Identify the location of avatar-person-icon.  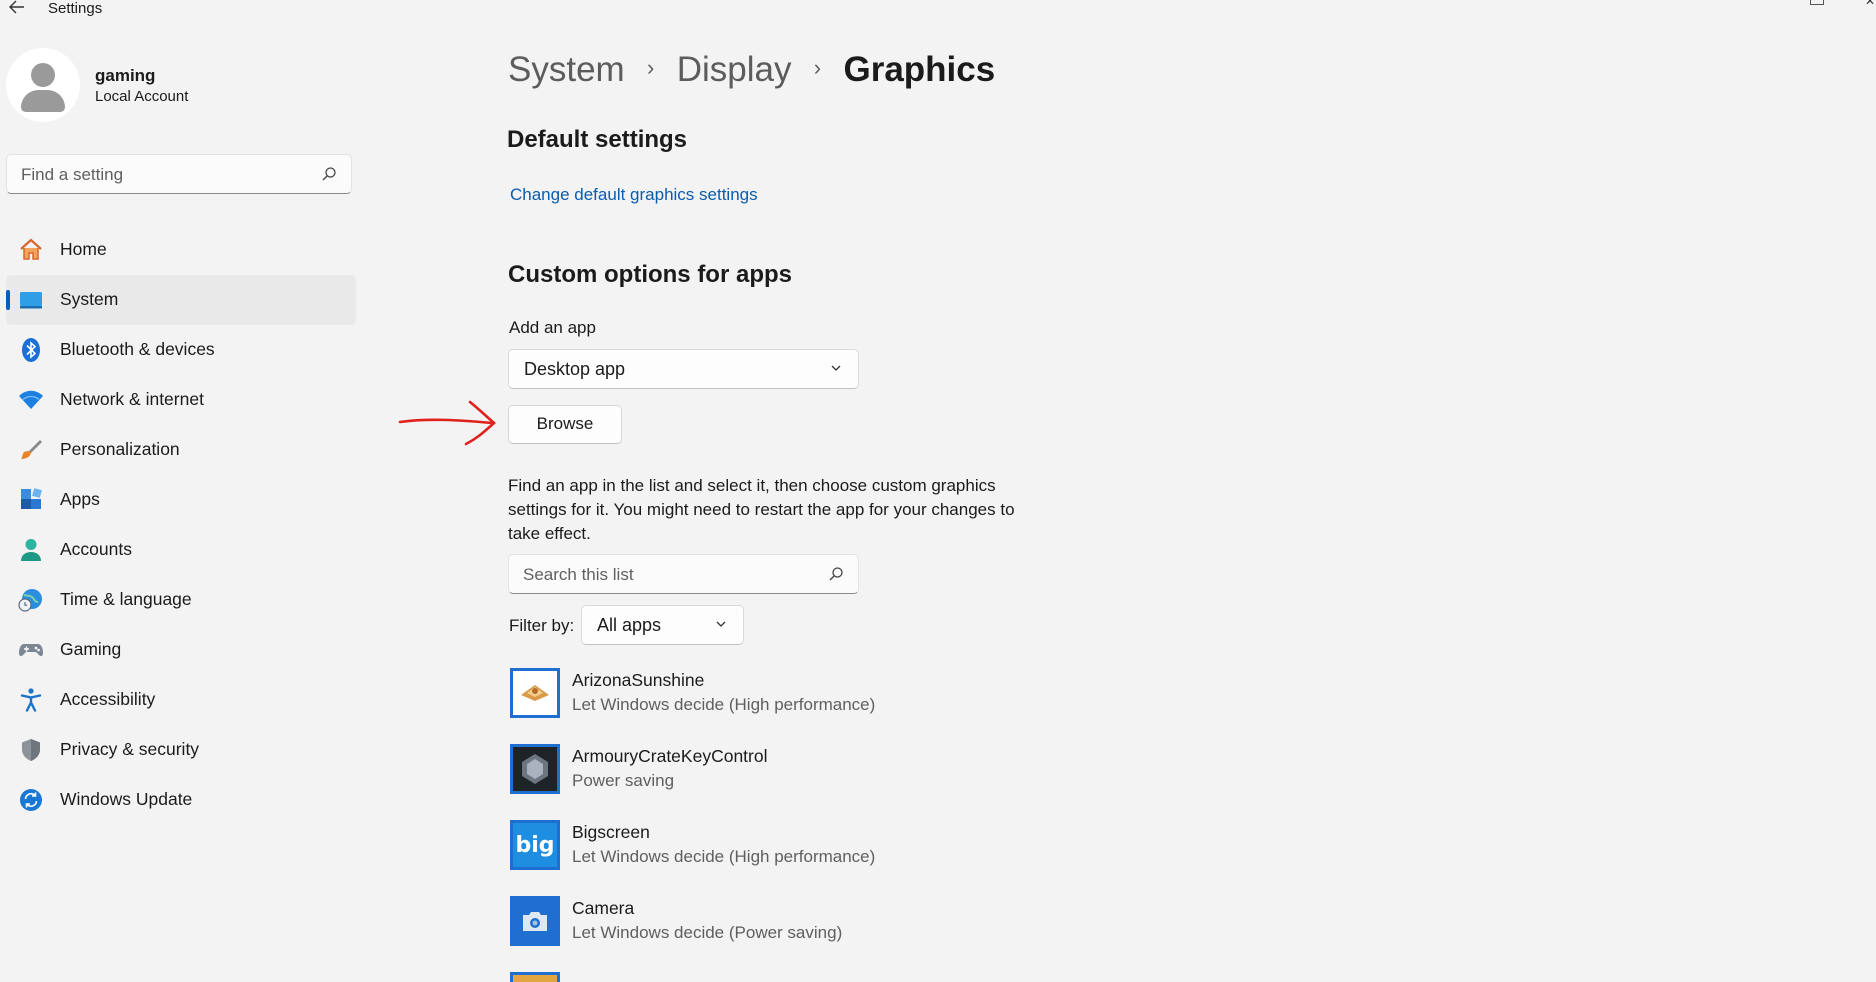
(43, 75).